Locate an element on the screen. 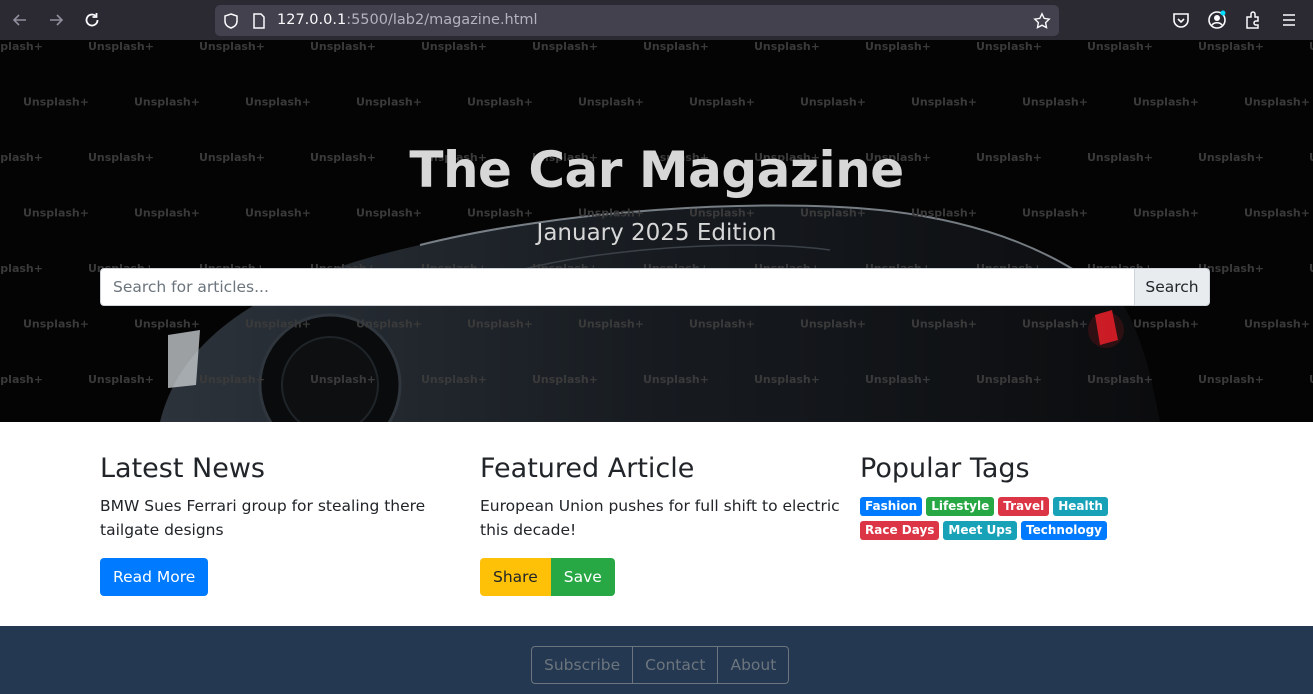  magazine-title: The Car Magazine is located at coordinates (656, 170).